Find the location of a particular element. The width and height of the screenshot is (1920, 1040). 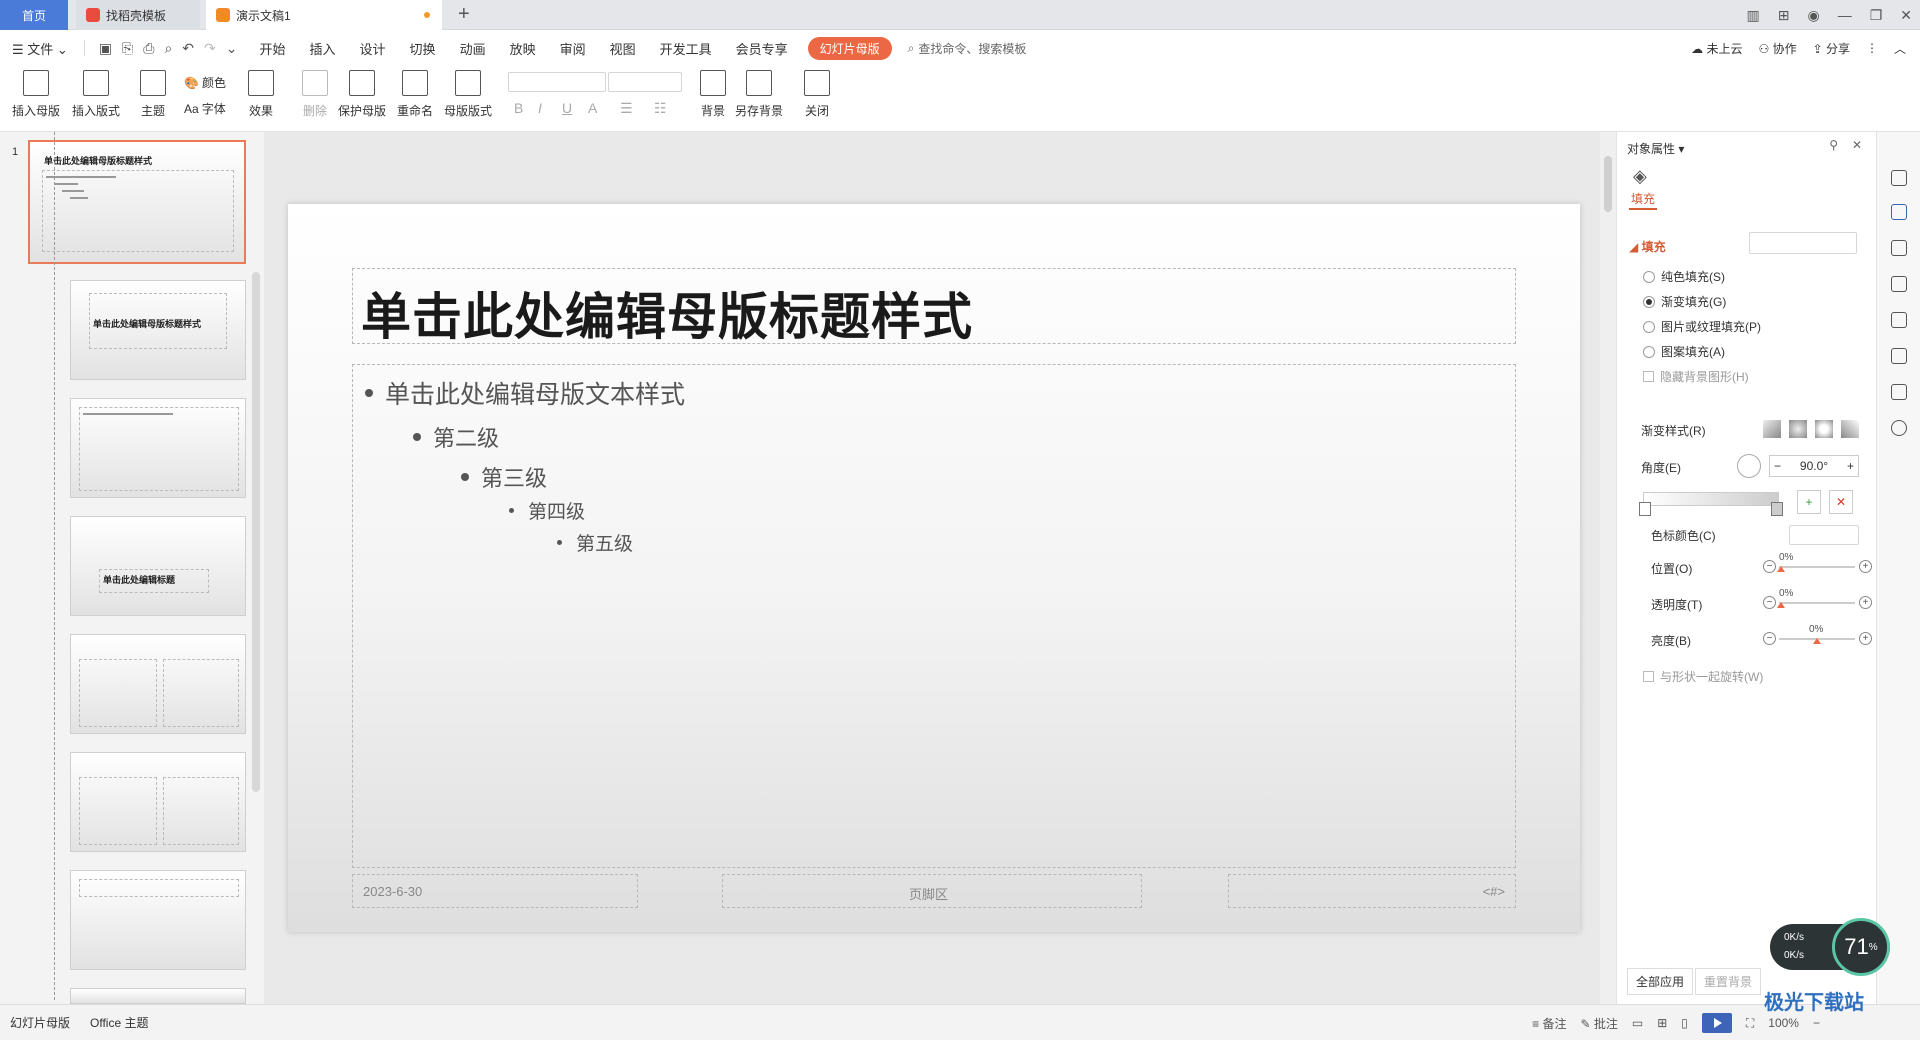

tab-document: 演示文稿1 is located at coordinates (324, 15).